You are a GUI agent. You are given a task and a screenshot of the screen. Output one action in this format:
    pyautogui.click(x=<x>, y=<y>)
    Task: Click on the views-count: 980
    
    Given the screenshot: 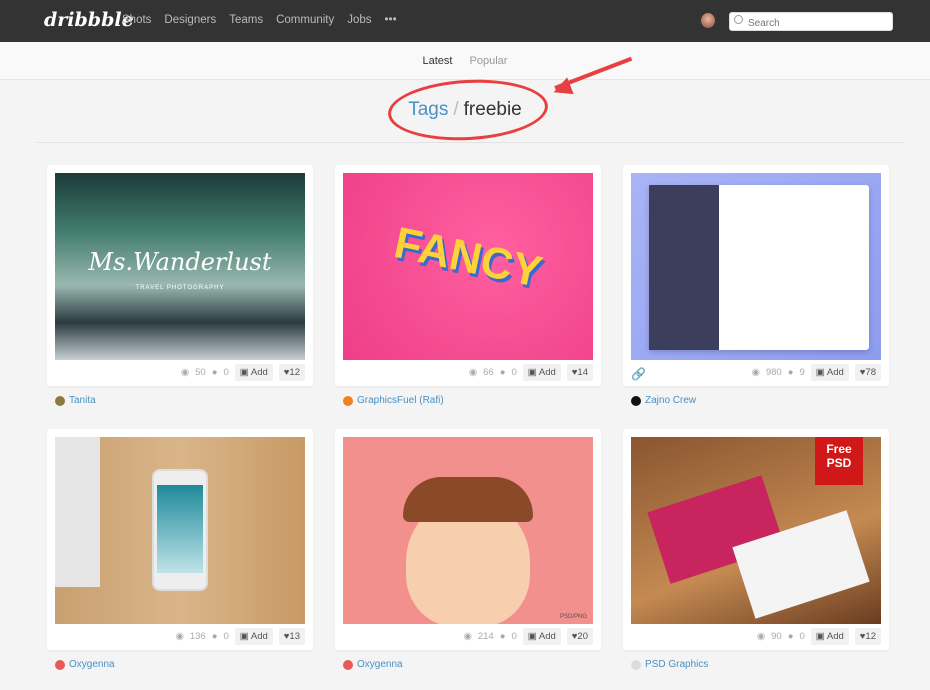 What is the action you would take?
    pyautogui.click(x=773, y=372)
    